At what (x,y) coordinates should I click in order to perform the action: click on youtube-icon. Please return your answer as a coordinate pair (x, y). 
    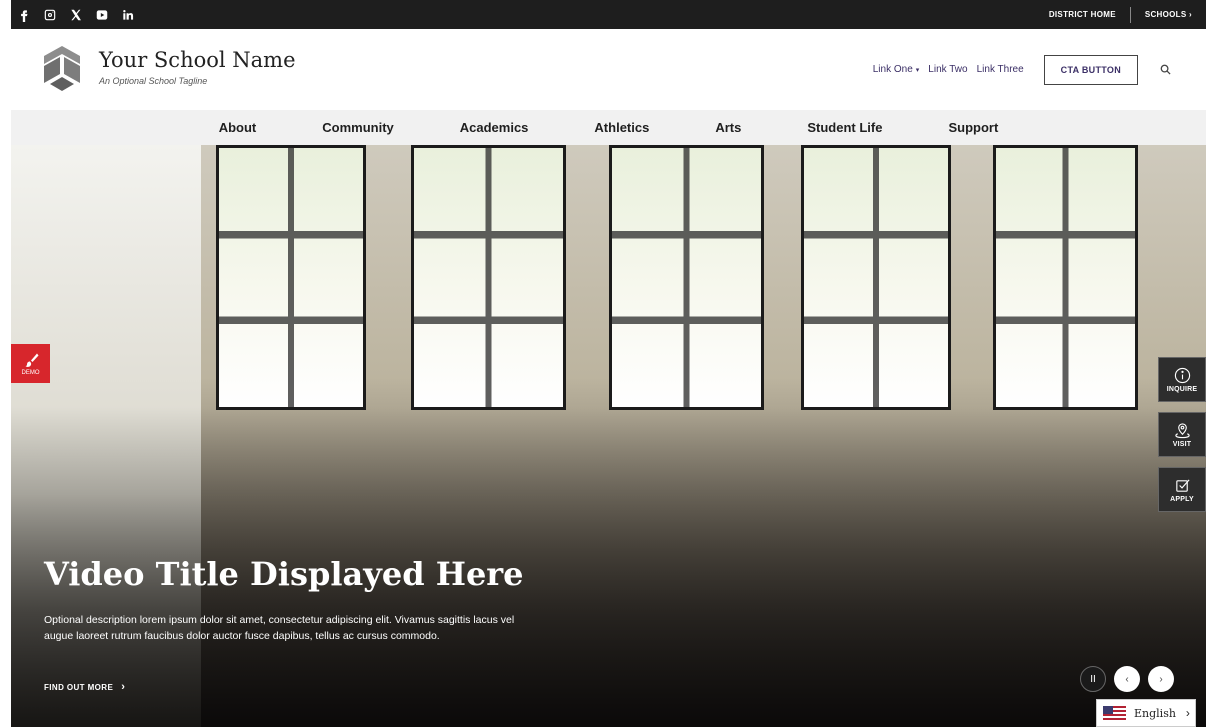
    Looking at the image, I should click on (102, 14).